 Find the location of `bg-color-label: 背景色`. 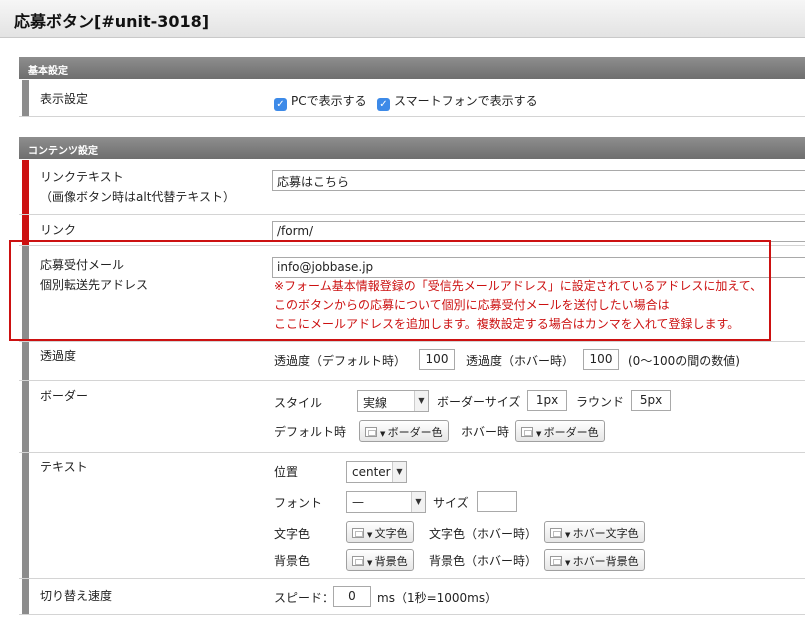

bg-color-label: 背景色 is located at coordinates (292, 561).